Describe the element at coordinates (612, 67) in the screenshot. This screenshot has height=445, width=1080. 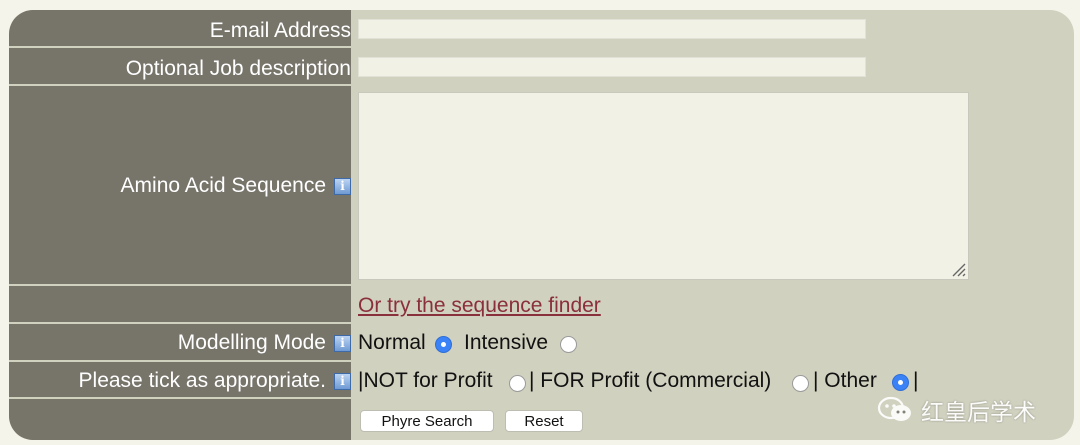
I see `job-description-field` at that location.